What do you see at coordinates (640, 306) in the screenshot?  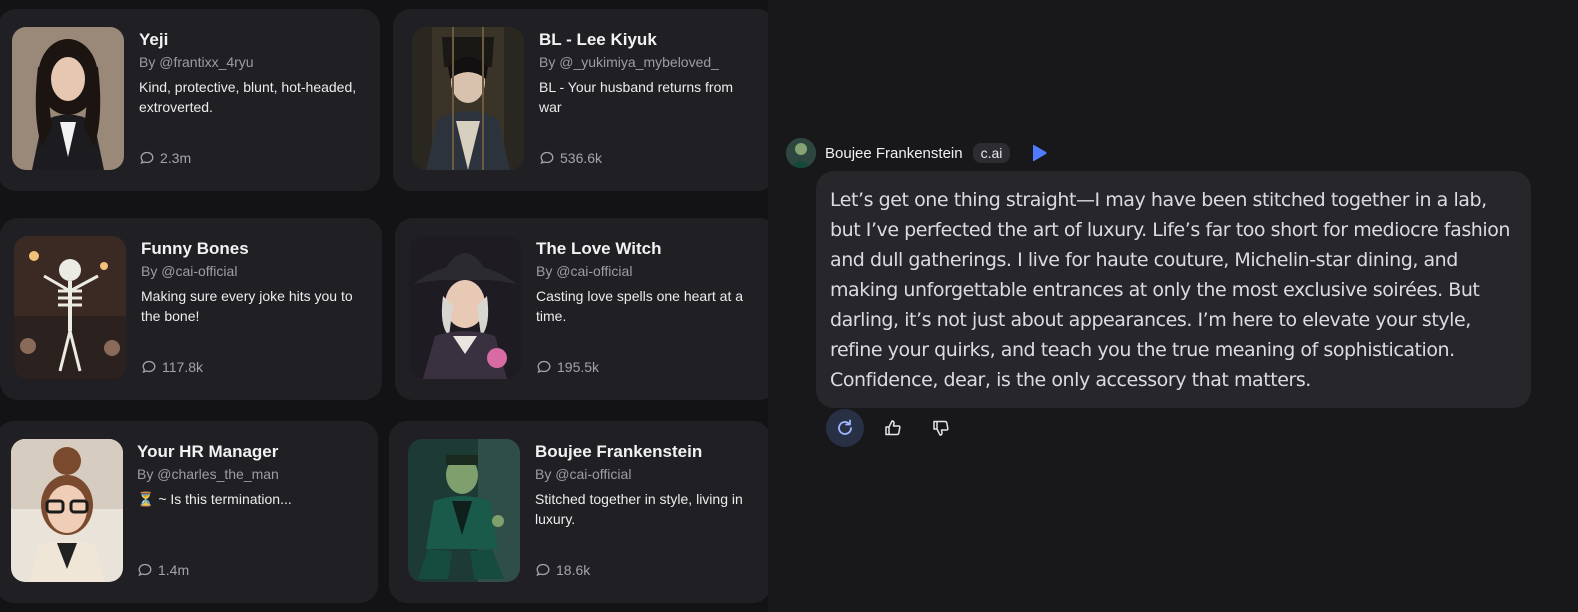 I see `character-description: Casting love spells one heart at a time.` at bounding box center [640, 306].